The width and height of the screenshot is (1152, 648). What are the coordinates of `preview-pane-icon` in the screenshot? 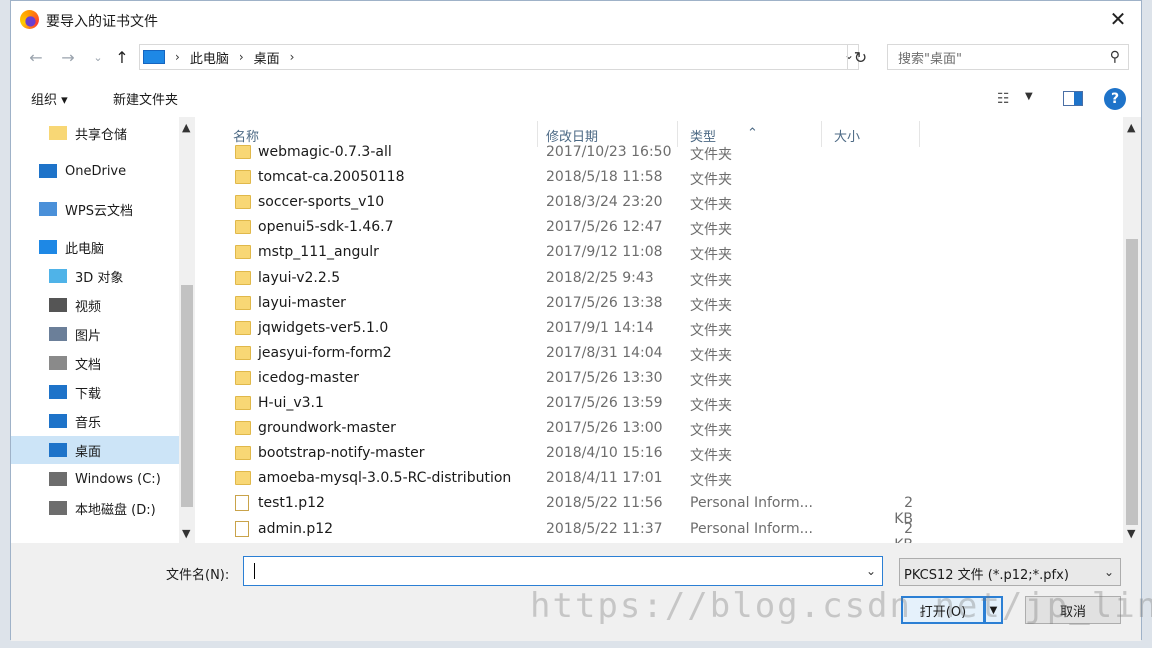 It's located at (1073, 98).